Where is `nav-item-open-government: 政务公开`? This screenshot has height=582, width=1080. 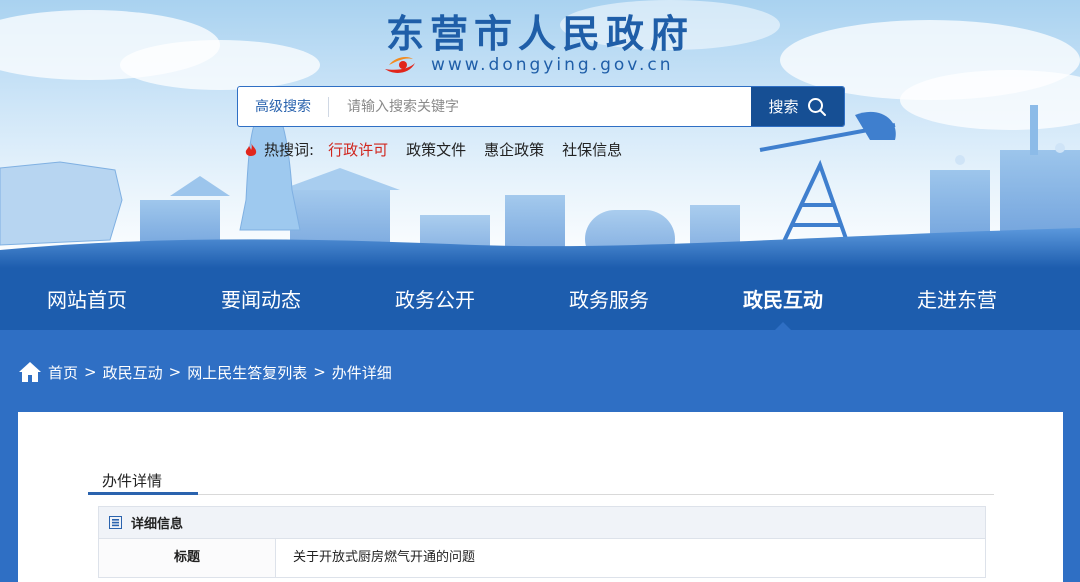 nav-item-open-government: 政务公开 is located at coordinates (435, 299).